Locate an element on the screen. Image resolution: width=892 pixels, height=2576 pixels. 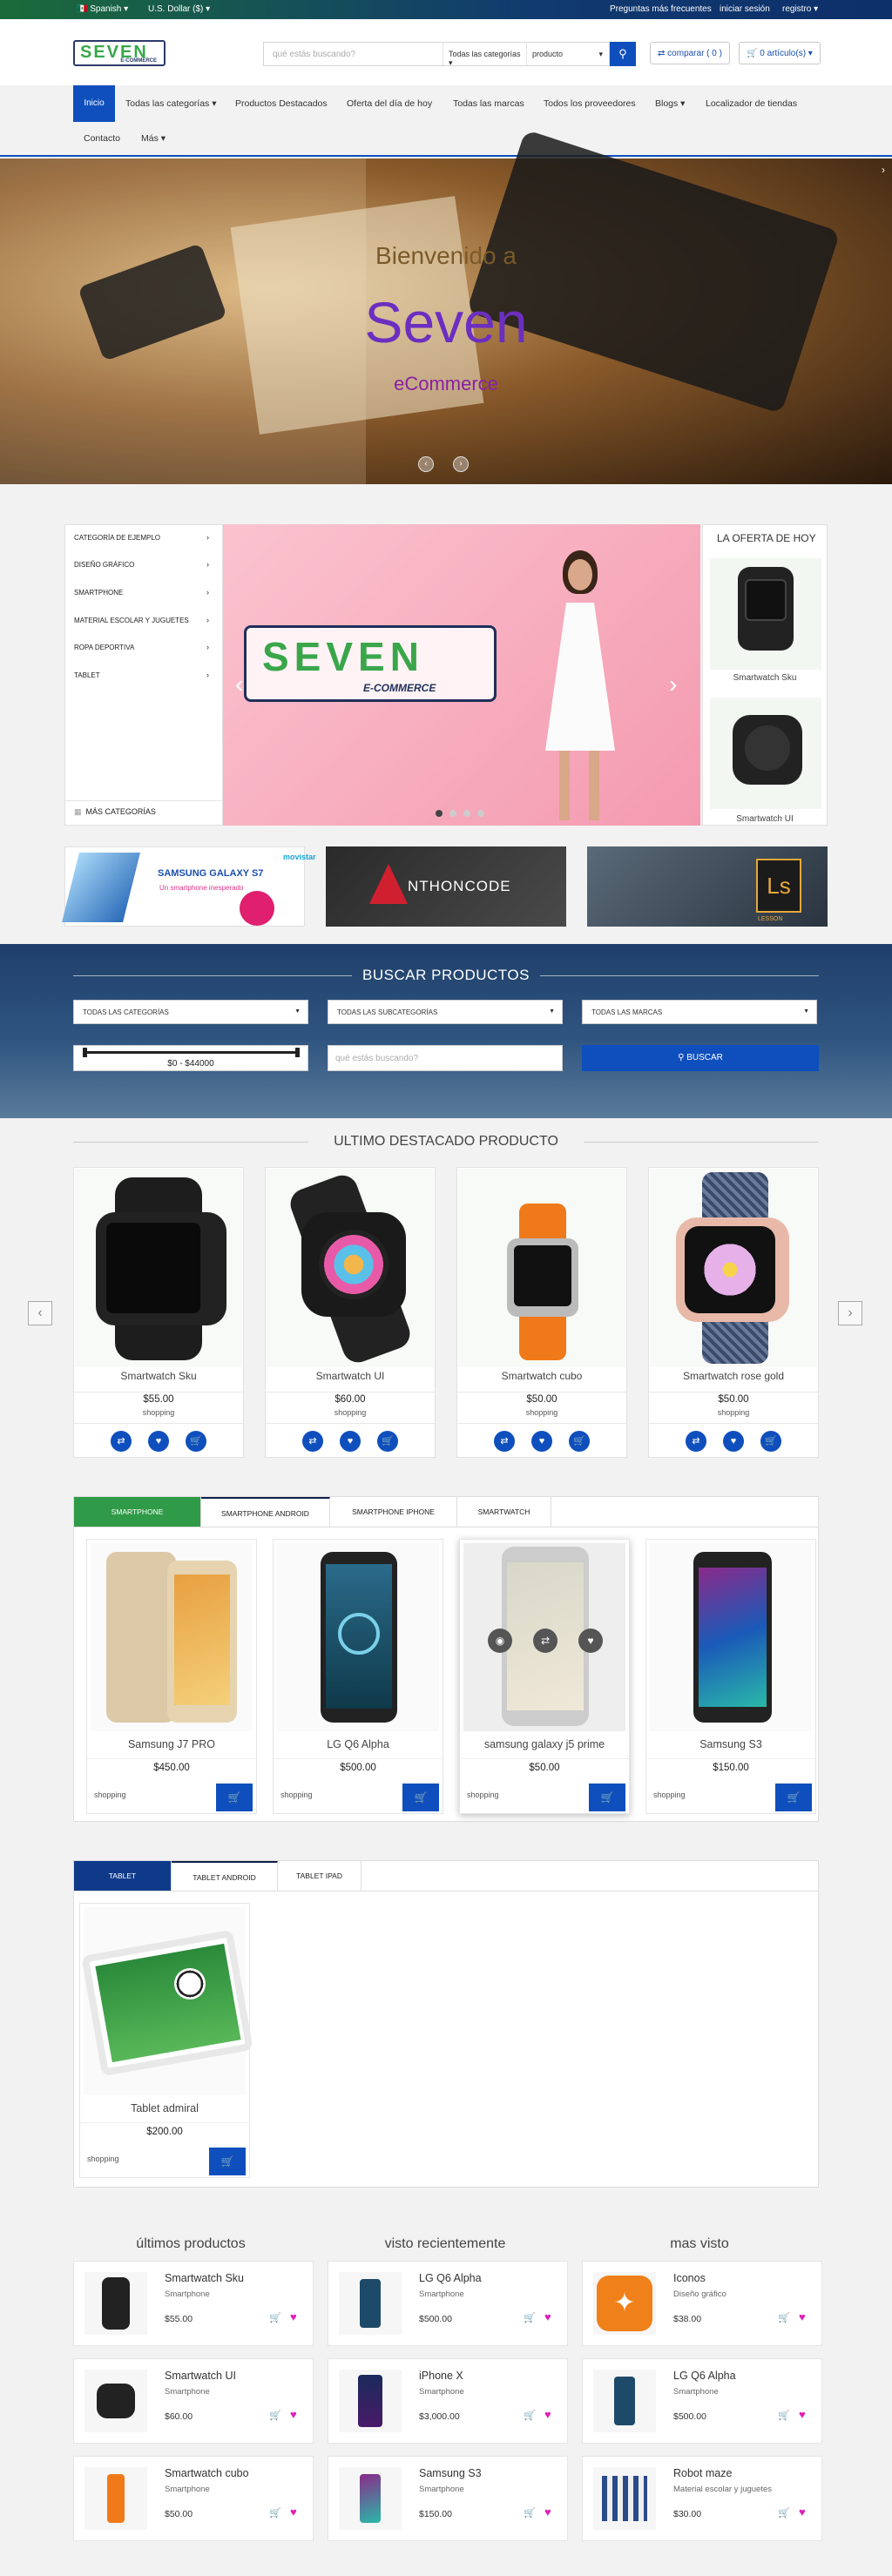
deal-product-name: Smartwatch Sku is located at coordinates (765, 678).